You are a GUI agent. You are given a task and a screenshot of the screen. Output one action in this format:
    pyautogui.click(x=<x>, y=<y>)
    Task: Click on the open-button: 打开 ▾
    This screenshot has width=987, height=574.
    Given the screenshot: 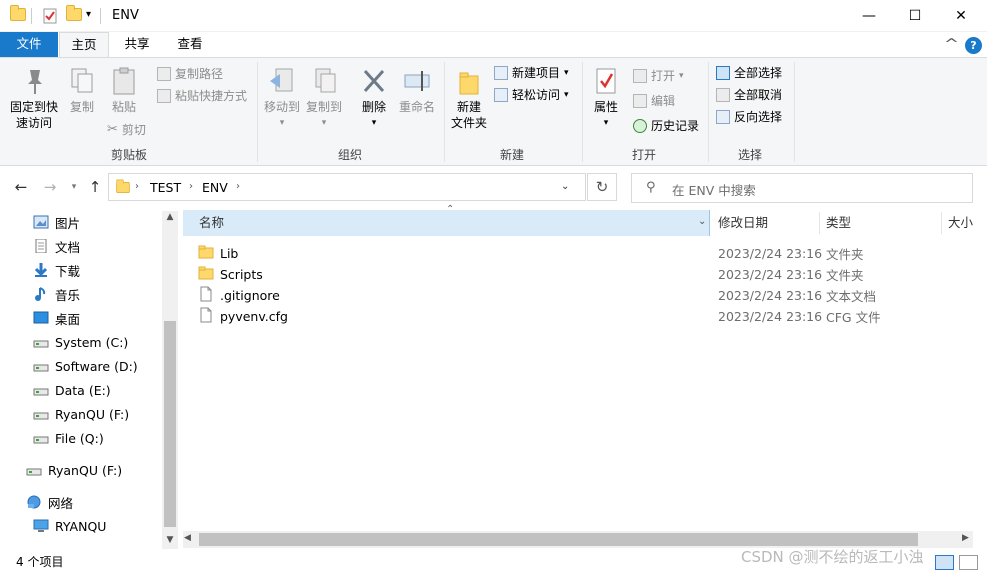 What is the action you would take?
    pyautogui.click(x=658, y=76)
    